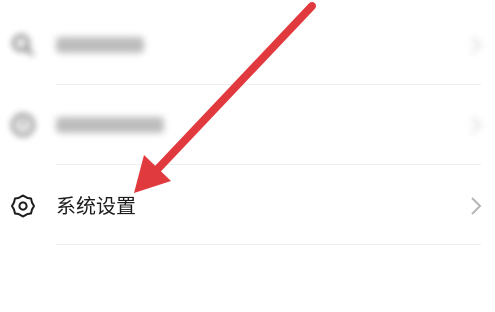 The width and height of the screenshot is (495, 312). Describe the element at coordinates (23, 45) in the screenshot. I see `search-icon` at that location.